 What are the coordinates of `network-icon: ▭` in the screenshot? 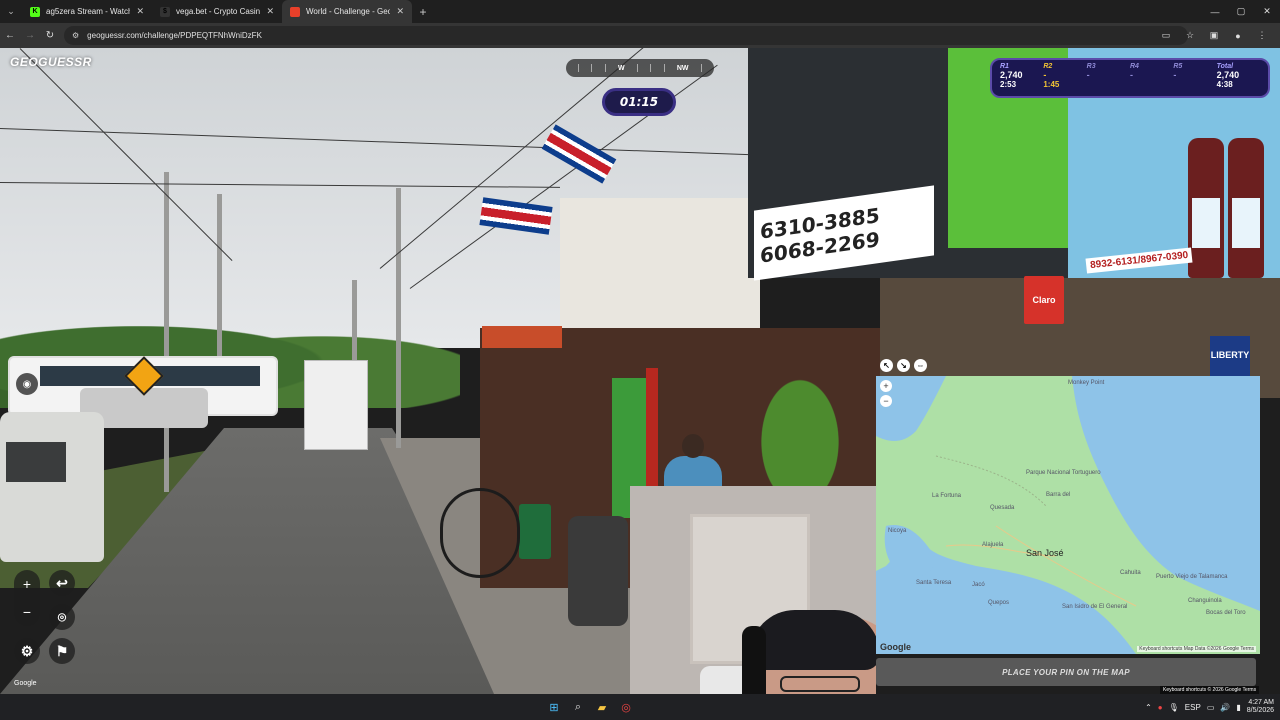 It's located at (1211, 707).